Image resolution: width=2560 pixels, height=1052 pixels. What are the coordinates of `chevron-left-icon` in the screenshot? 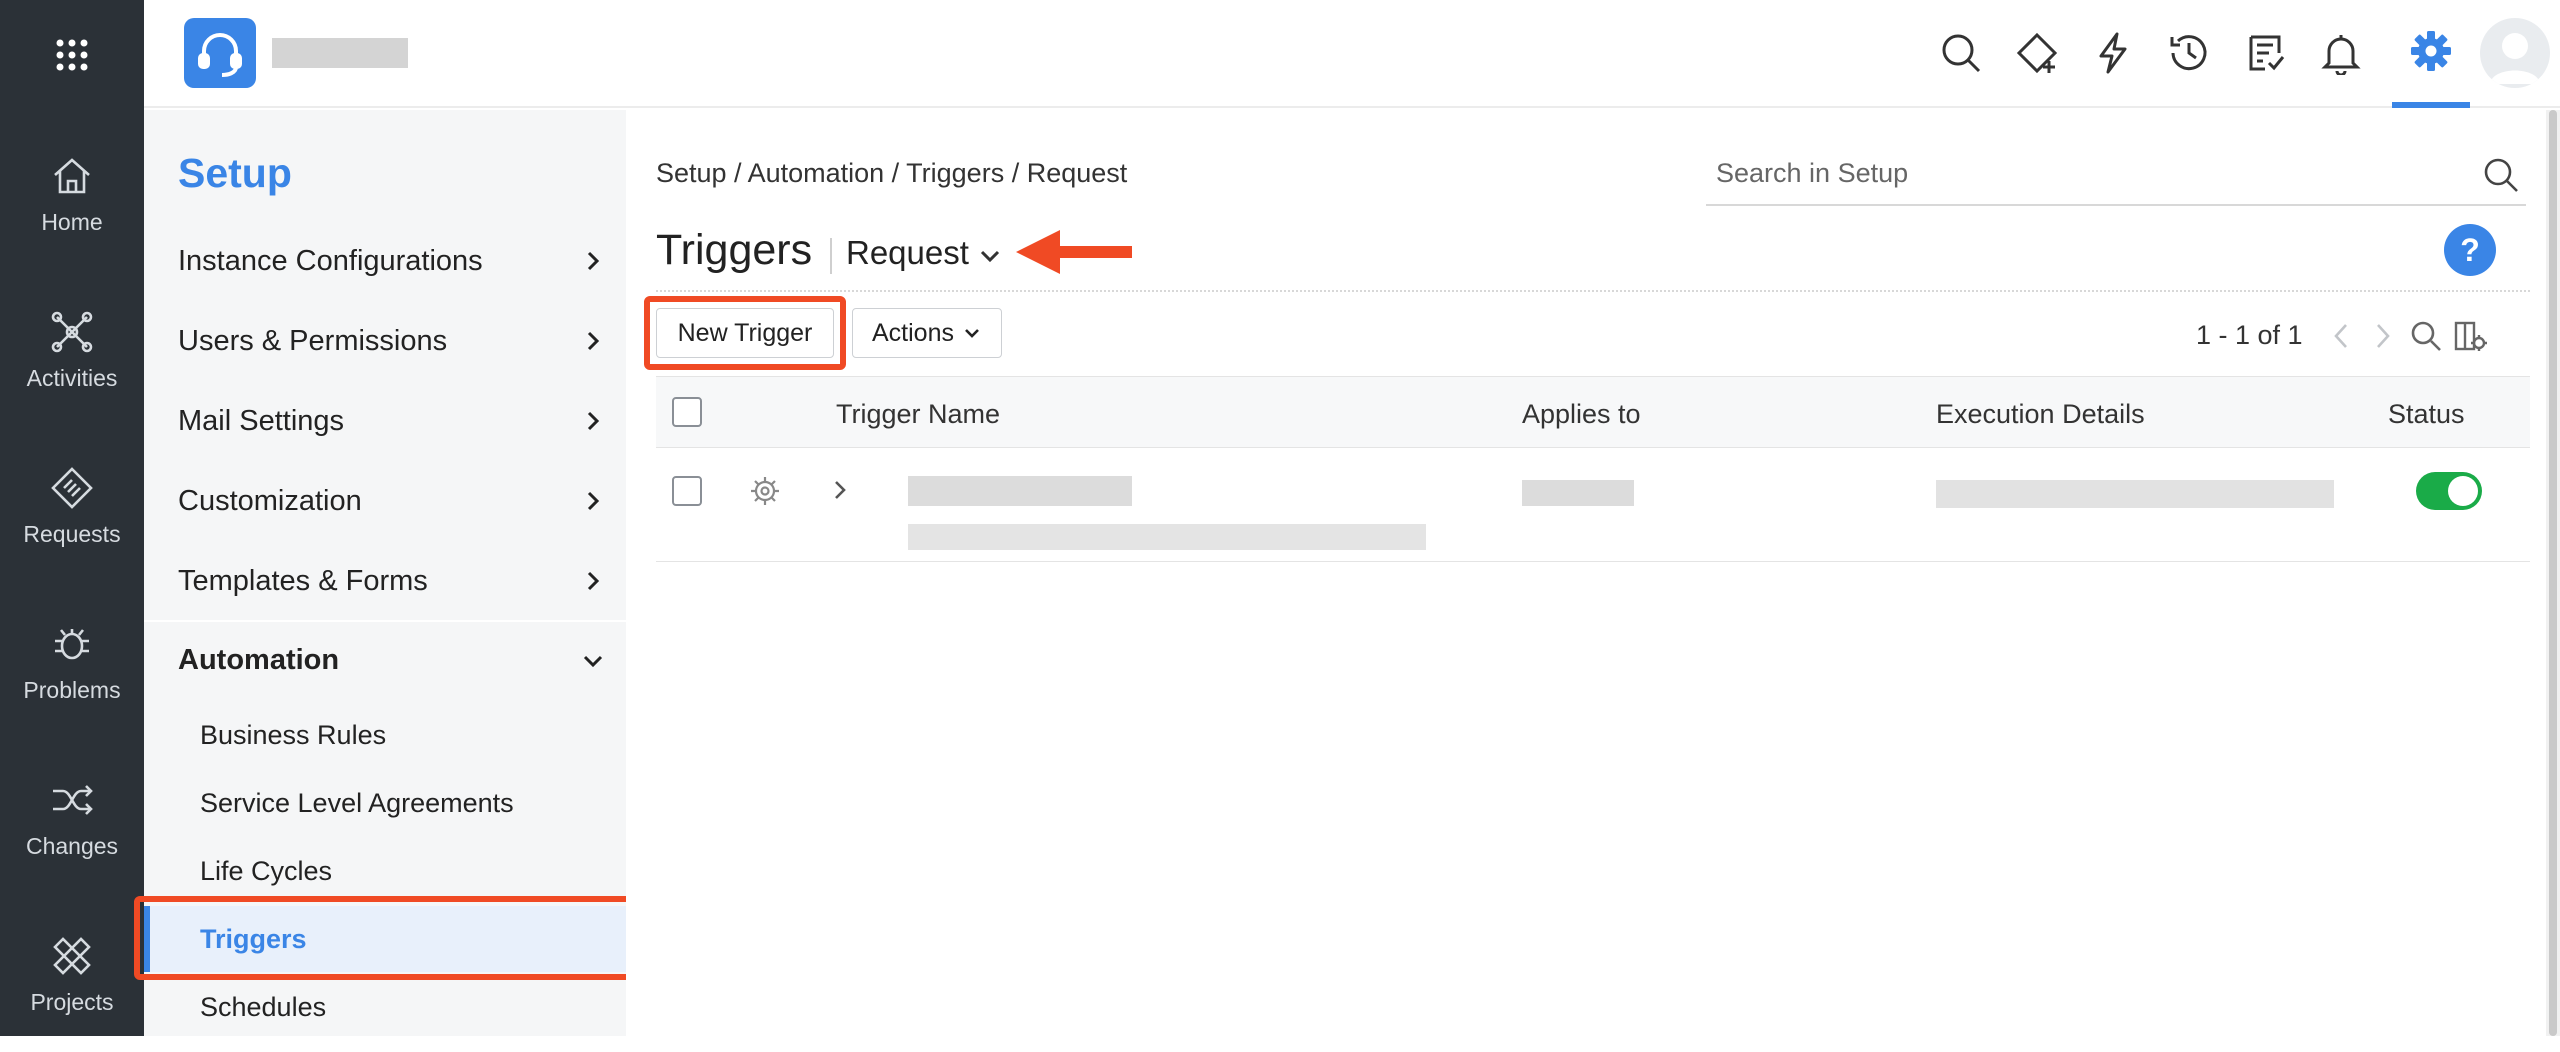 It's located at (2340, 336).